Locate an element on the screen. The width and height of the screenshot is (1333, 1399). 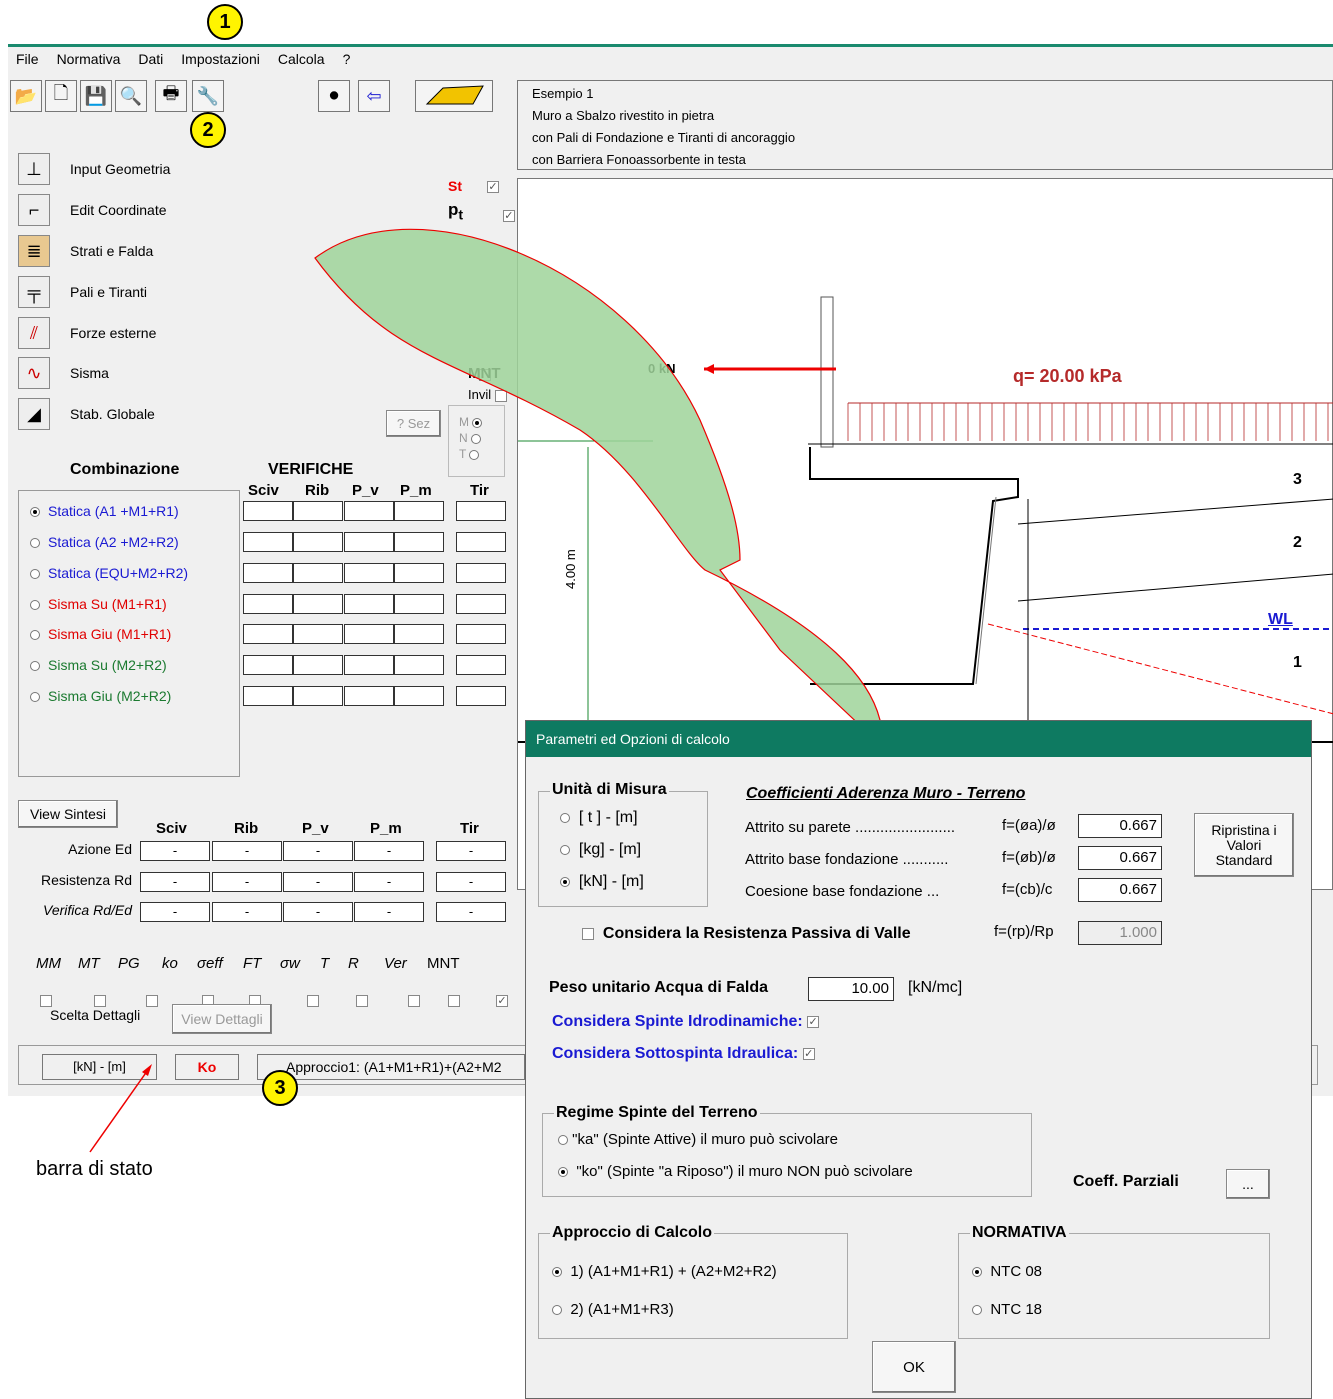
coeff-title: Coefficienti Aderenza Muro - Terreno is located at coordinates (886, 793).